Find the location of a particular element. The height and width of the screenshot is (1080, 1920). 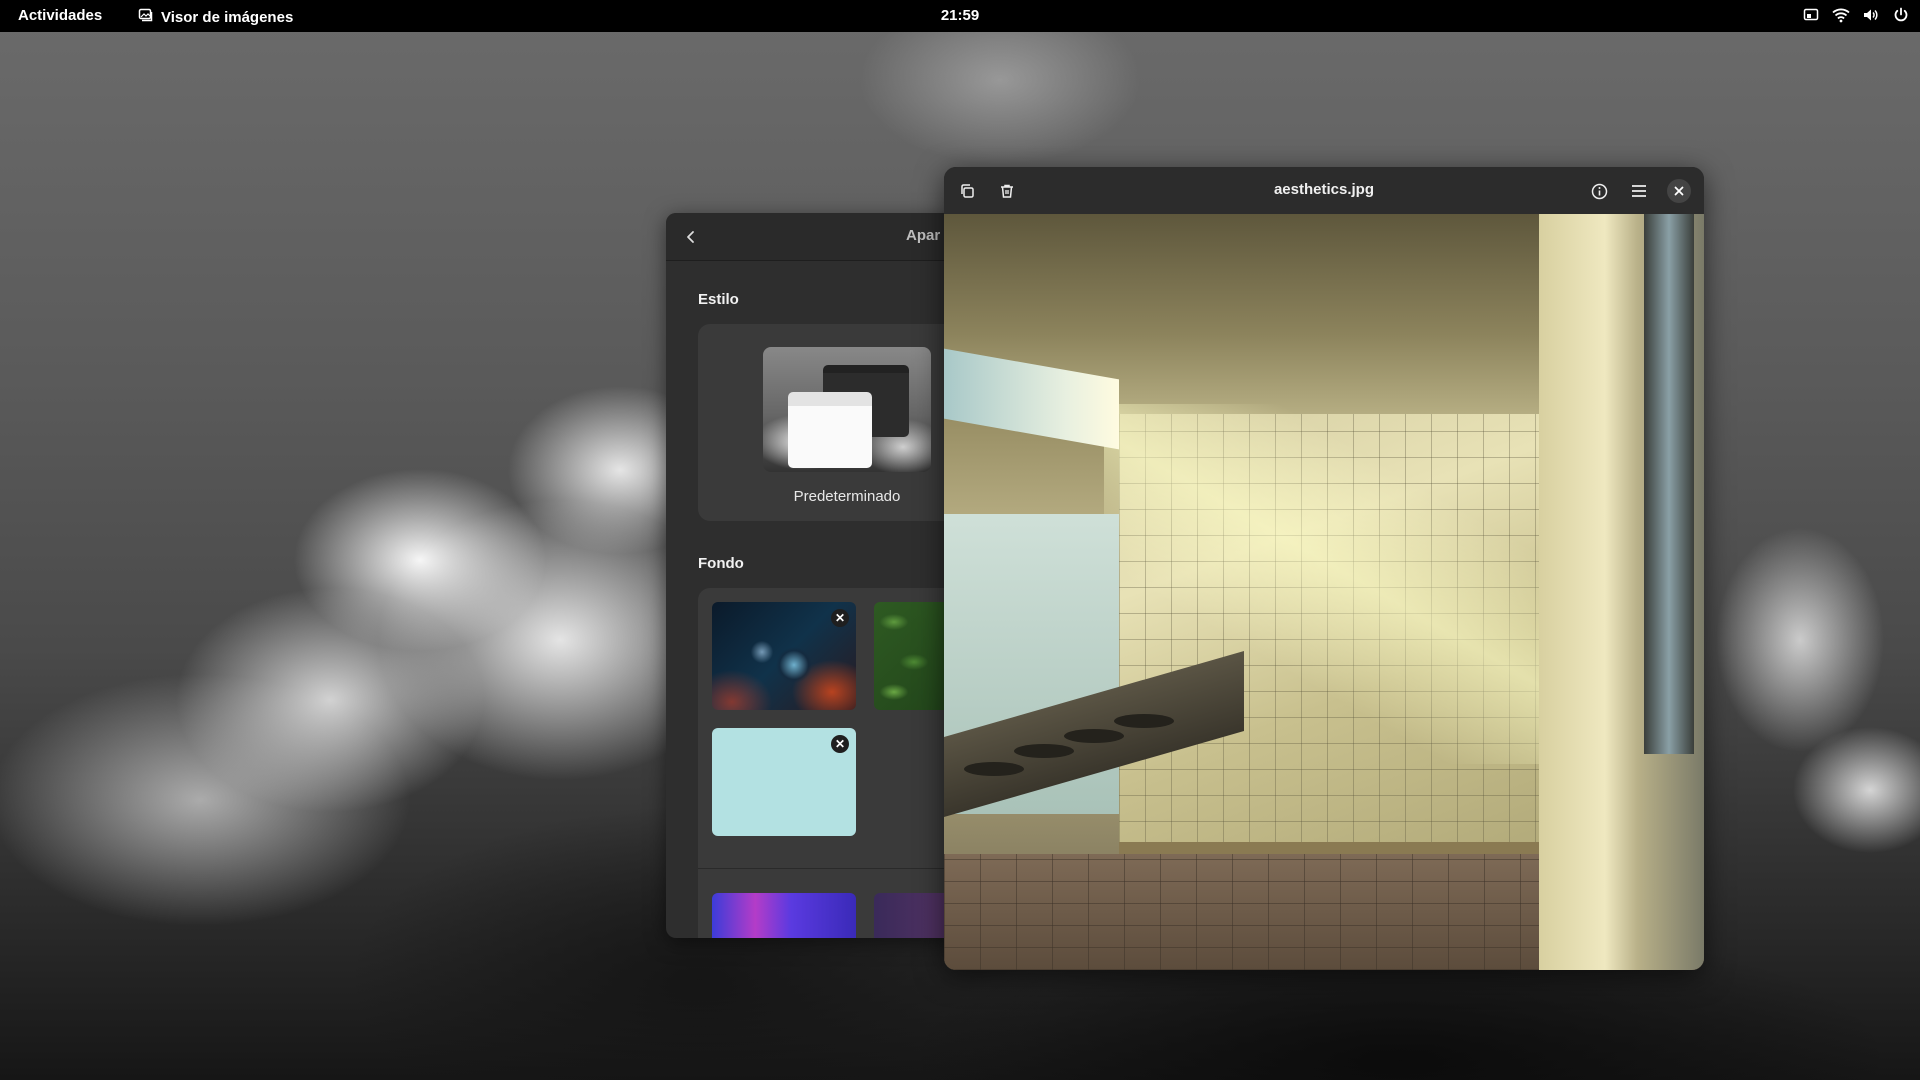

system-tray is located at coordinates (1856, 15).